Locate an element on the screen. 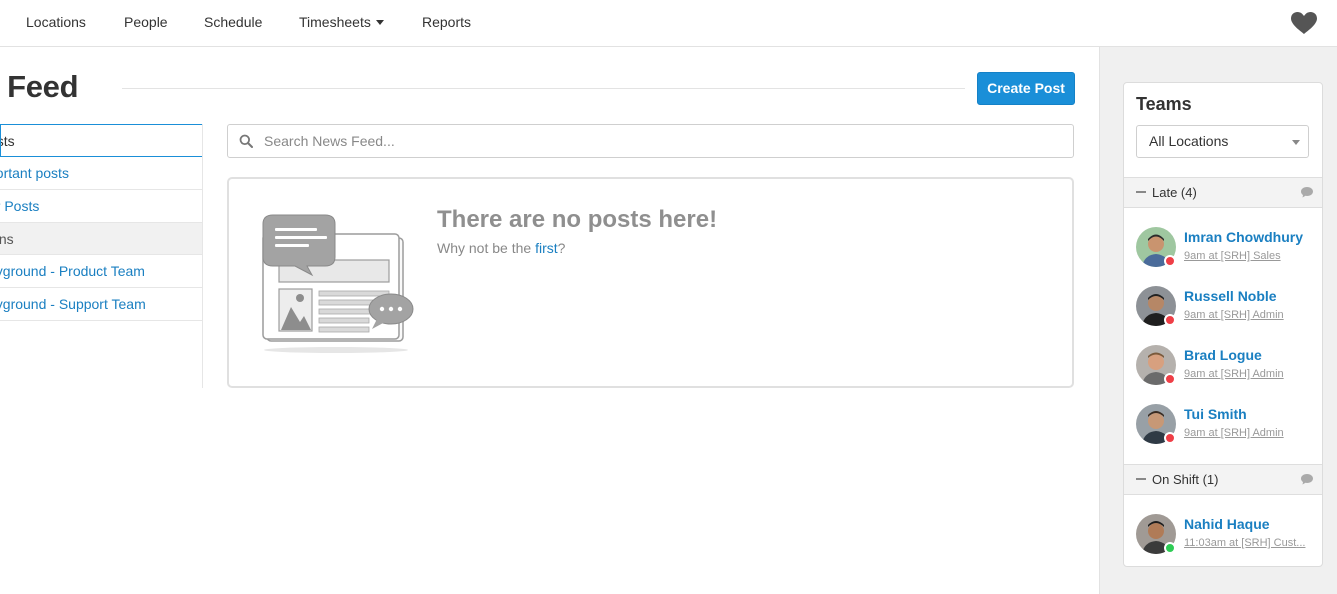 This screenshot has width=1337, height=594. title-divider is located at coordinates (543, 88).